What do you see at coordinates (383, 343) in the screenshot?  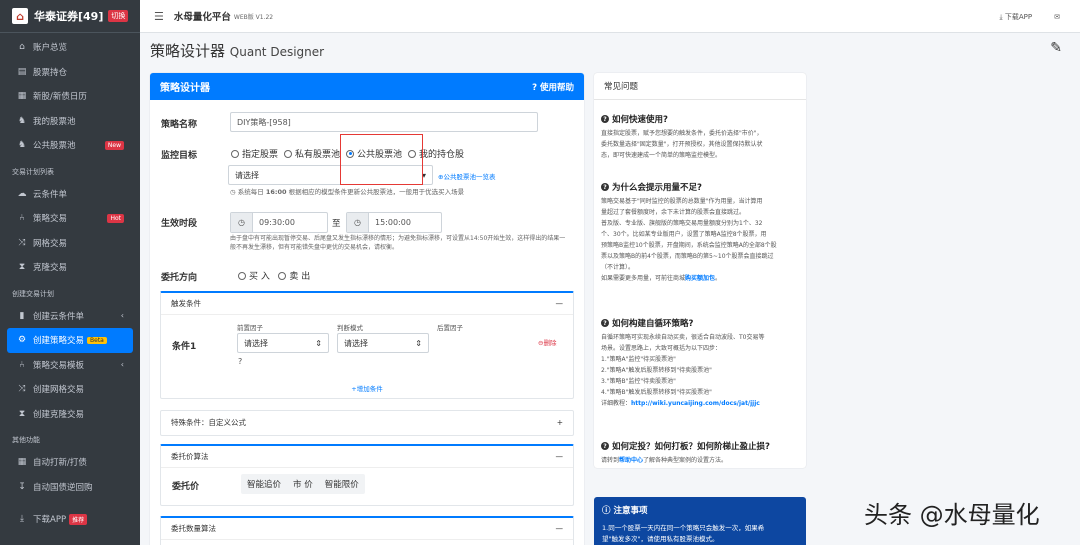 I see `judge-mode-select: 请选择 ⇕` at bounding box center [383, 343].